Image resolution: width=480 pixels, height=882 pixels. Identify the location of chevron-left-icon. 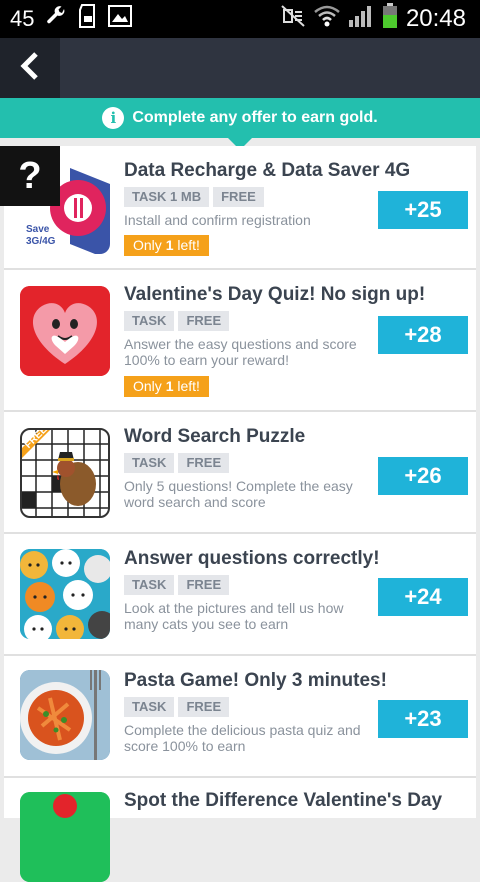
(30, 68).